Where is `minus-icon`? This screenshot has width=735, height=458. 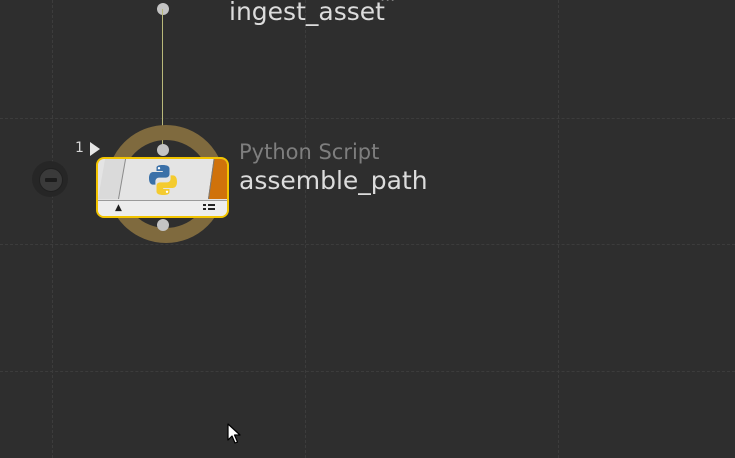
minus-icon is located at coordinates (51, 180).